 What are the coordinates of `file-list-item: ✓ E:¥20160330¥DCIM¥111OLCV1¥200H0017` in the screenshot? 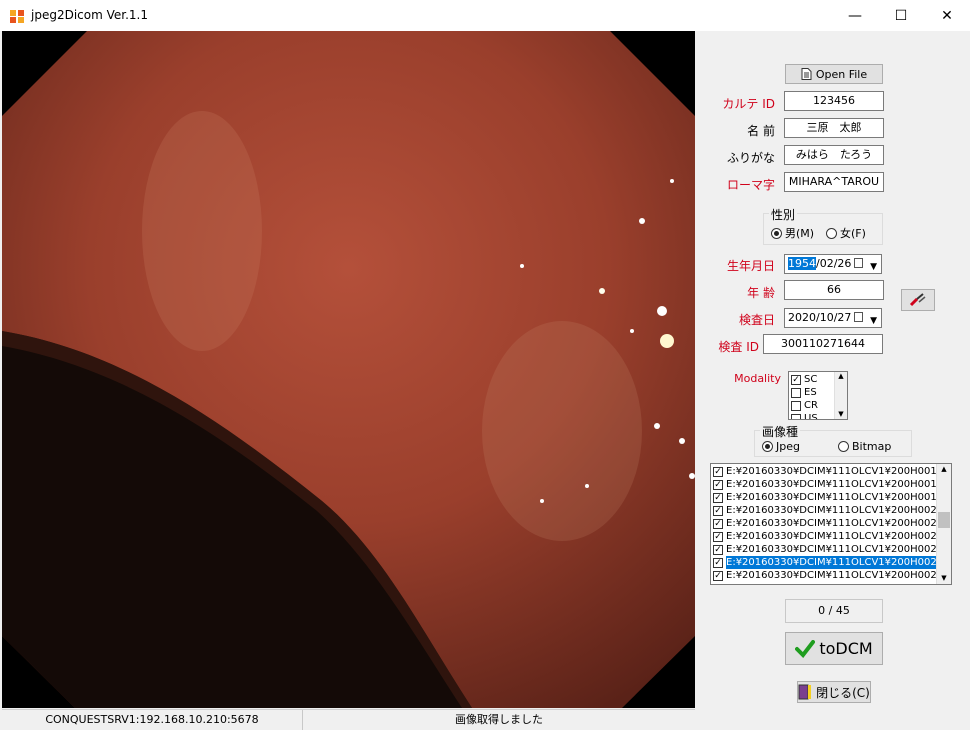 It's located at (831, 471).